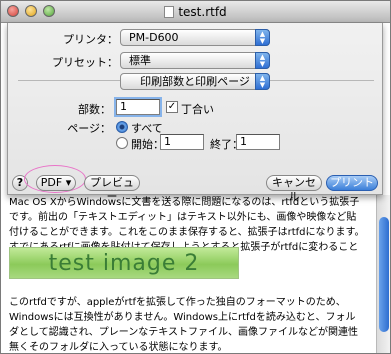 The width and height of the screenshot is (391, 354). I want to click on cancel-button: キャンセル, so click(294, 189).